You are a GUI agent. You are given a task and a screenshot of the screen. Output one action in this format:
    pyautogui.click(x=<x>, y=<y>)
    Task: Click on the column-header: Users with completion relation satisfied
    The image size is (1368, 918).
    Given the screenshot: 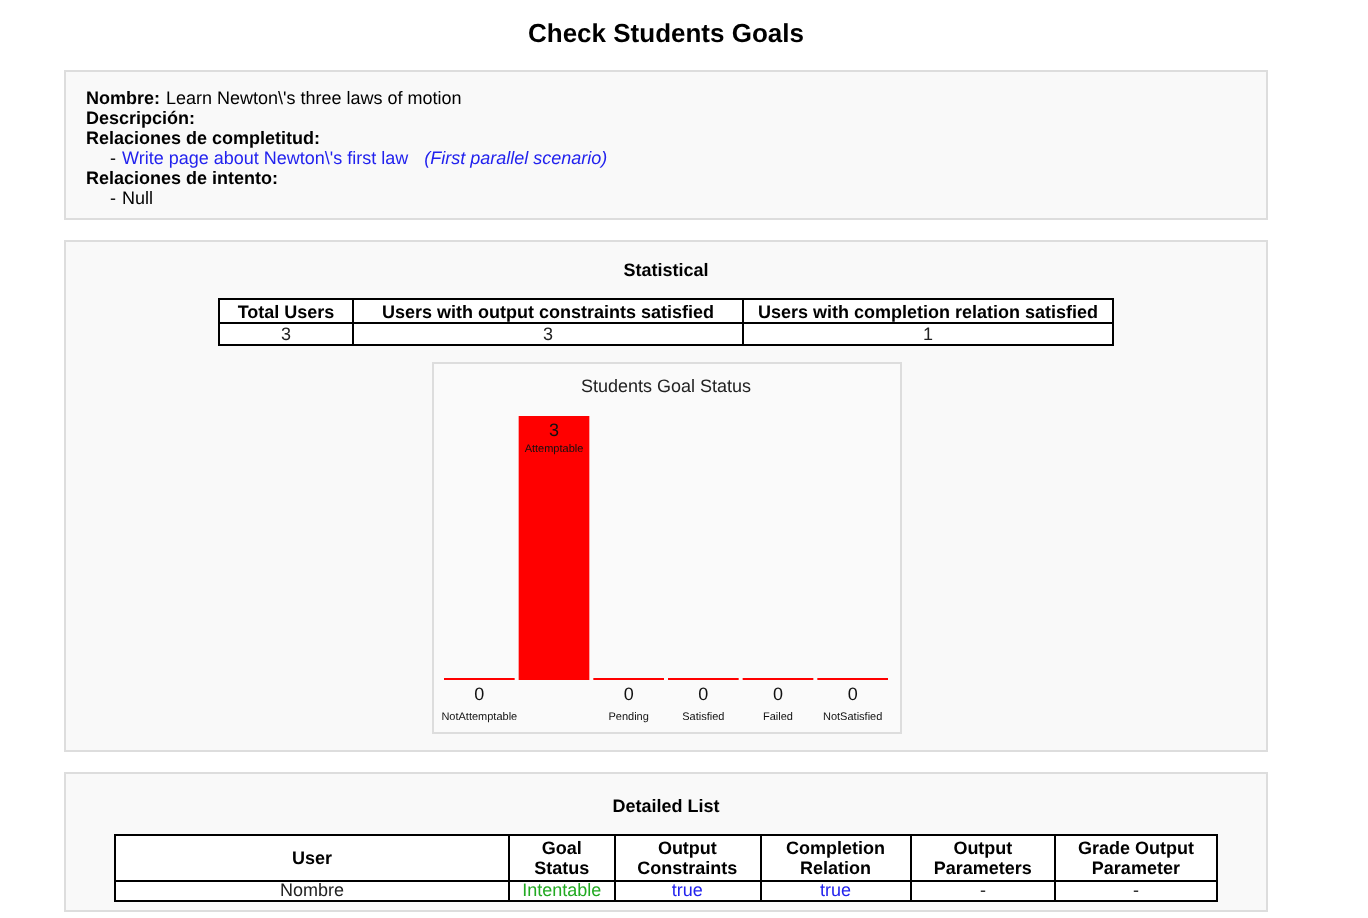 What is the action you would take?
    pyautogui.click(x=928, y=311)
    